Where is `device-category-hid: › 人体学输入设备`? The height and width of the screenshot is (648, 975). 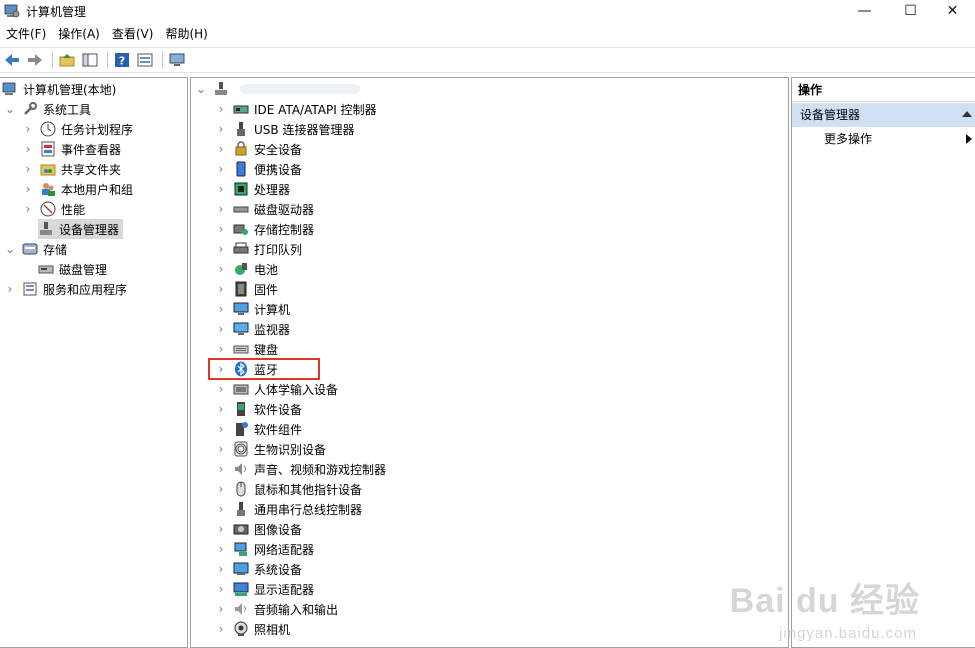
device-category-hid: › 人体学输入设备 is located at coordinates (276, 389).